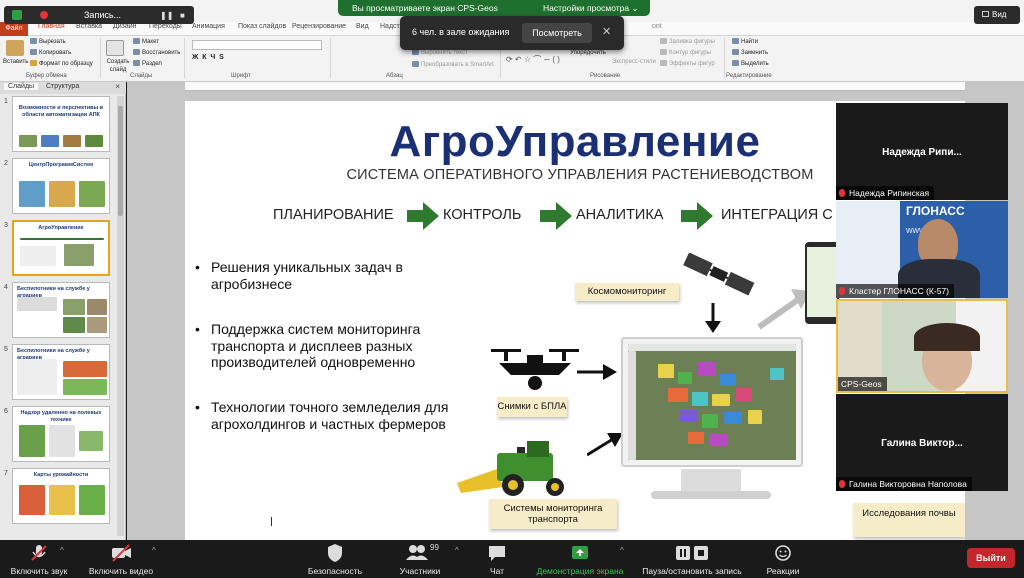 This screenshot has height=578, width=1024. I want to click on select-button: Выделить, so click(750, 64).